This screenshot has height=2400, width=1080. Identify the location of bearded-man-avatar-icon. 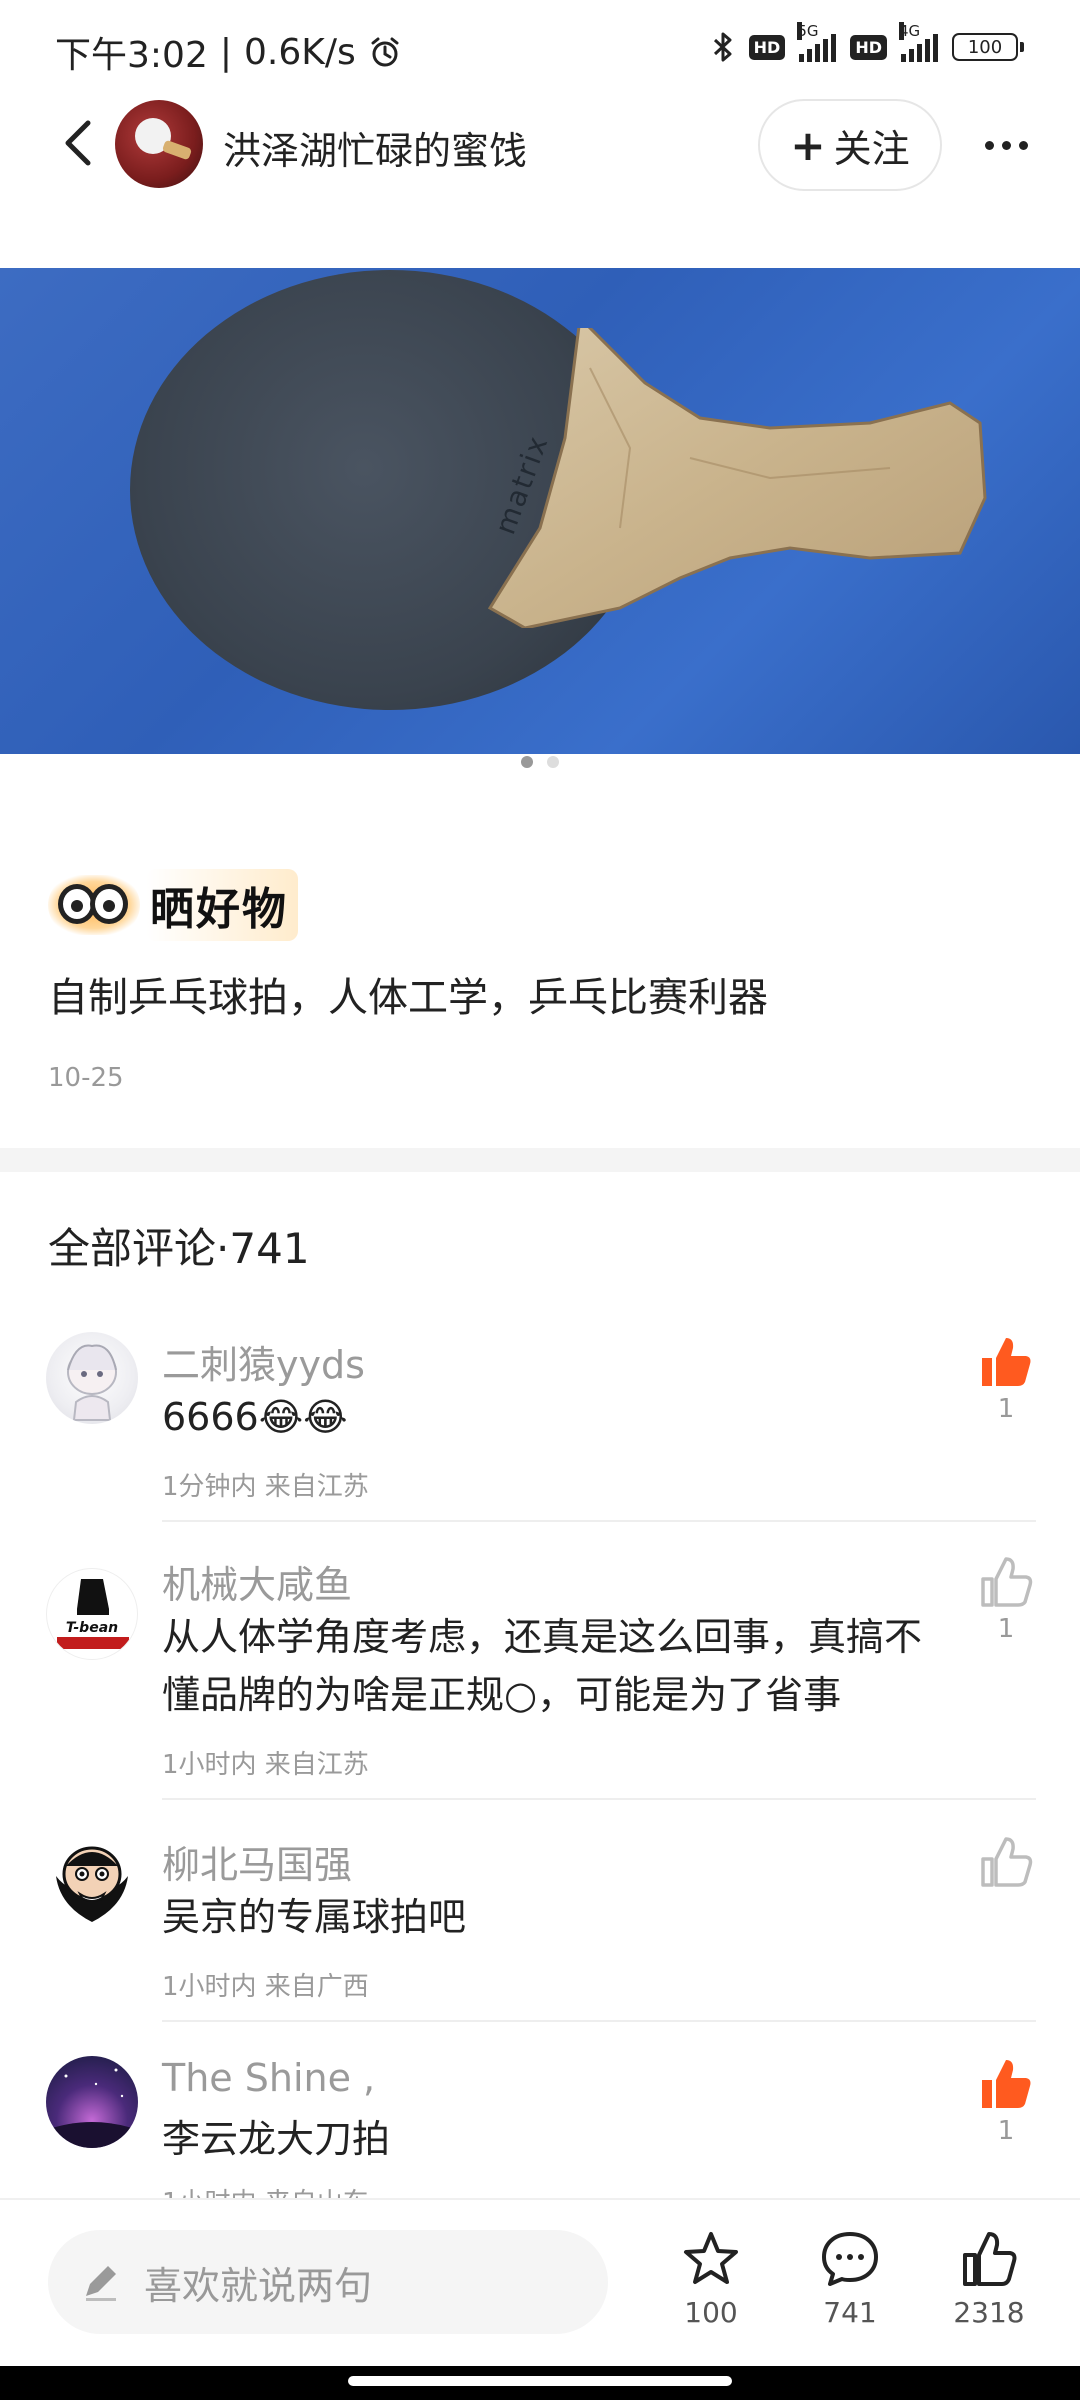
(92, 1884).